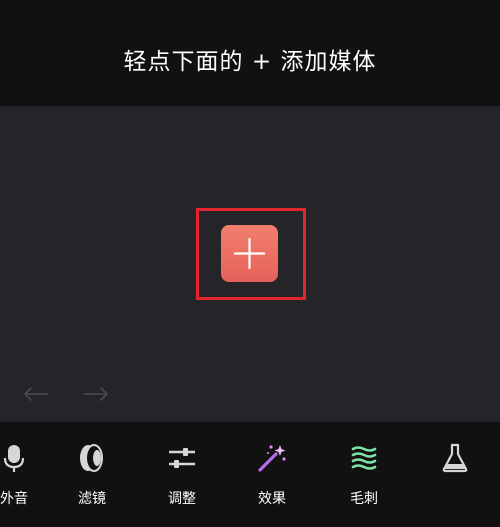 This screenshot has width=500, height=527. I want to click on sliders-icon, so click(182, 458).